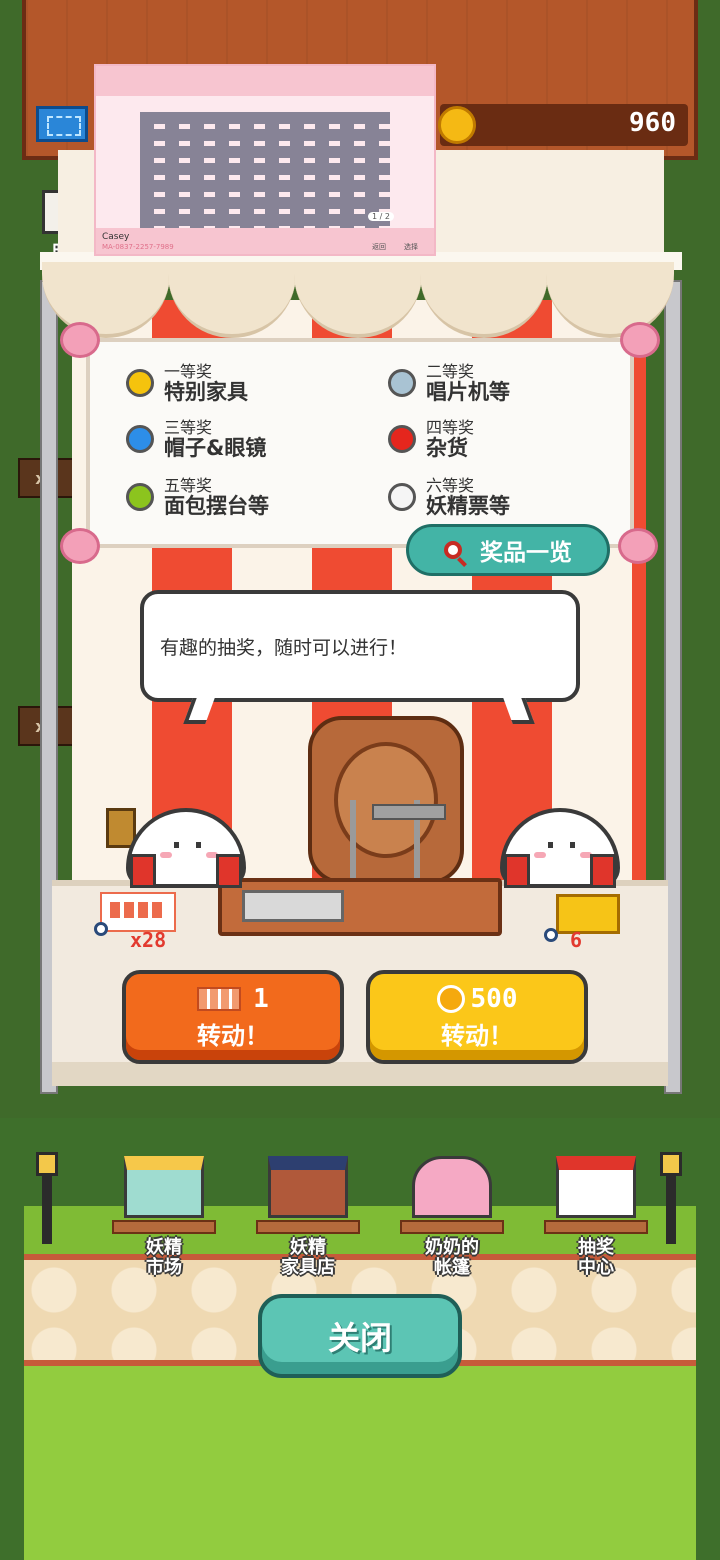  Describe the element at coordinates (588, 914) in the screenshot. I see `golden-ticket-icon` at that location.